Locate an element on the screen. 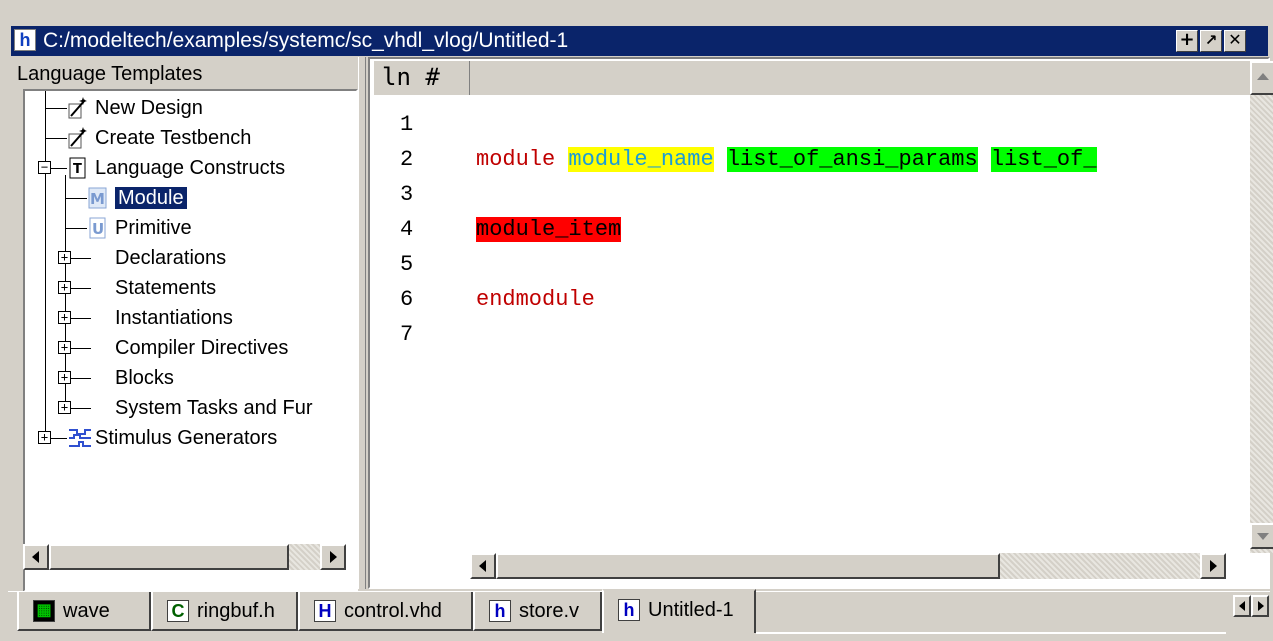 This screenshot has width=1273, height=641. editor-hscrollbar is located at coordinates (848, 566).